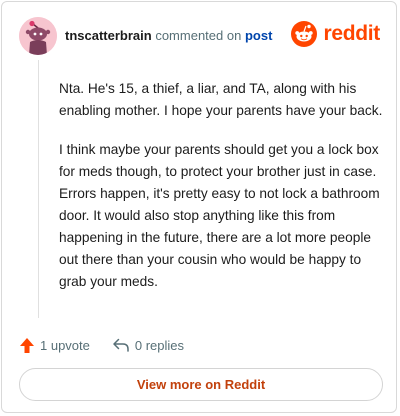 This screenshot has height=416, width=400. Describe the element at coordinates (121, 345) in the screenshot. I see `reply-arrow-icon` at that location.